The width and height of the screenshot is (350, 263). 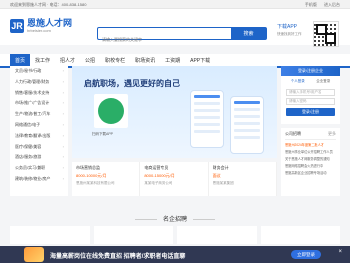 I want to click on tab-personal-login: 个人登录, so click(x=298, y=81).